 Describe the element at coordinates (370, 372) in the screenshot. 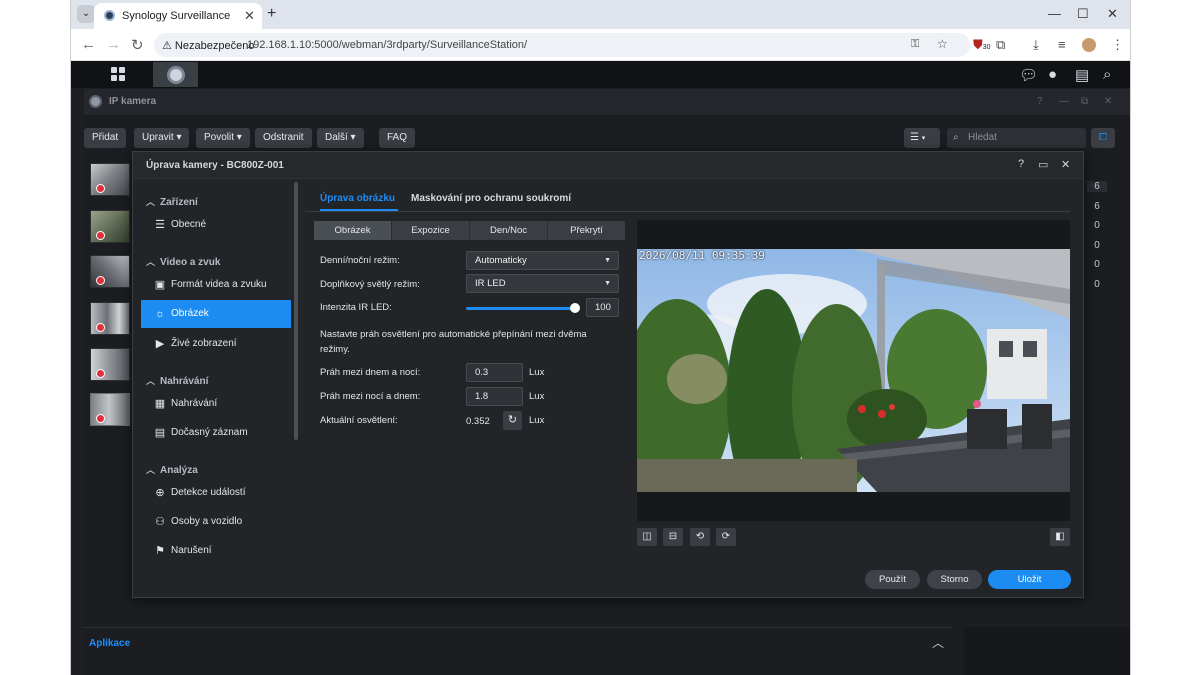

I see `day-to-night-label: Práh mezi dnem a nocí:` at that location.